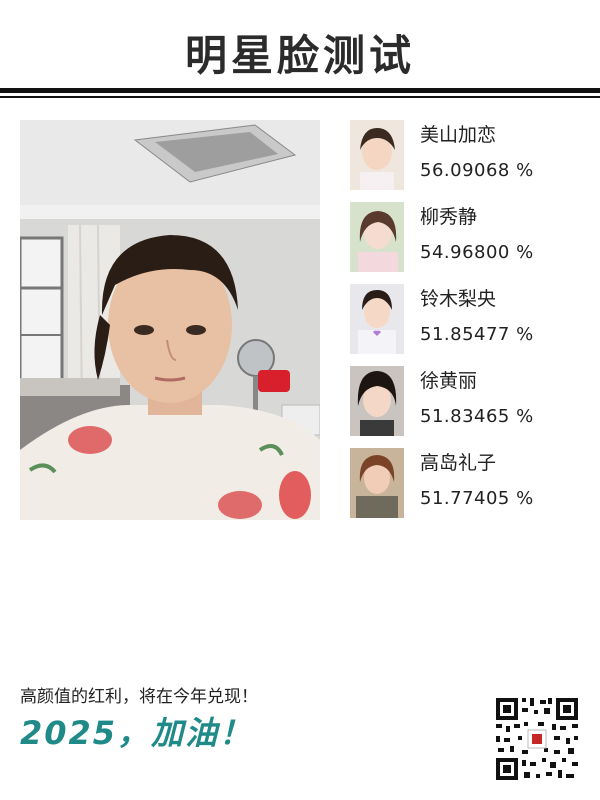 The image size is (600, 800). What do you see at coordinates (477, 416) in the screenshot?
I see `match-score: 51.83465 %` at bounding box center [477, 416].